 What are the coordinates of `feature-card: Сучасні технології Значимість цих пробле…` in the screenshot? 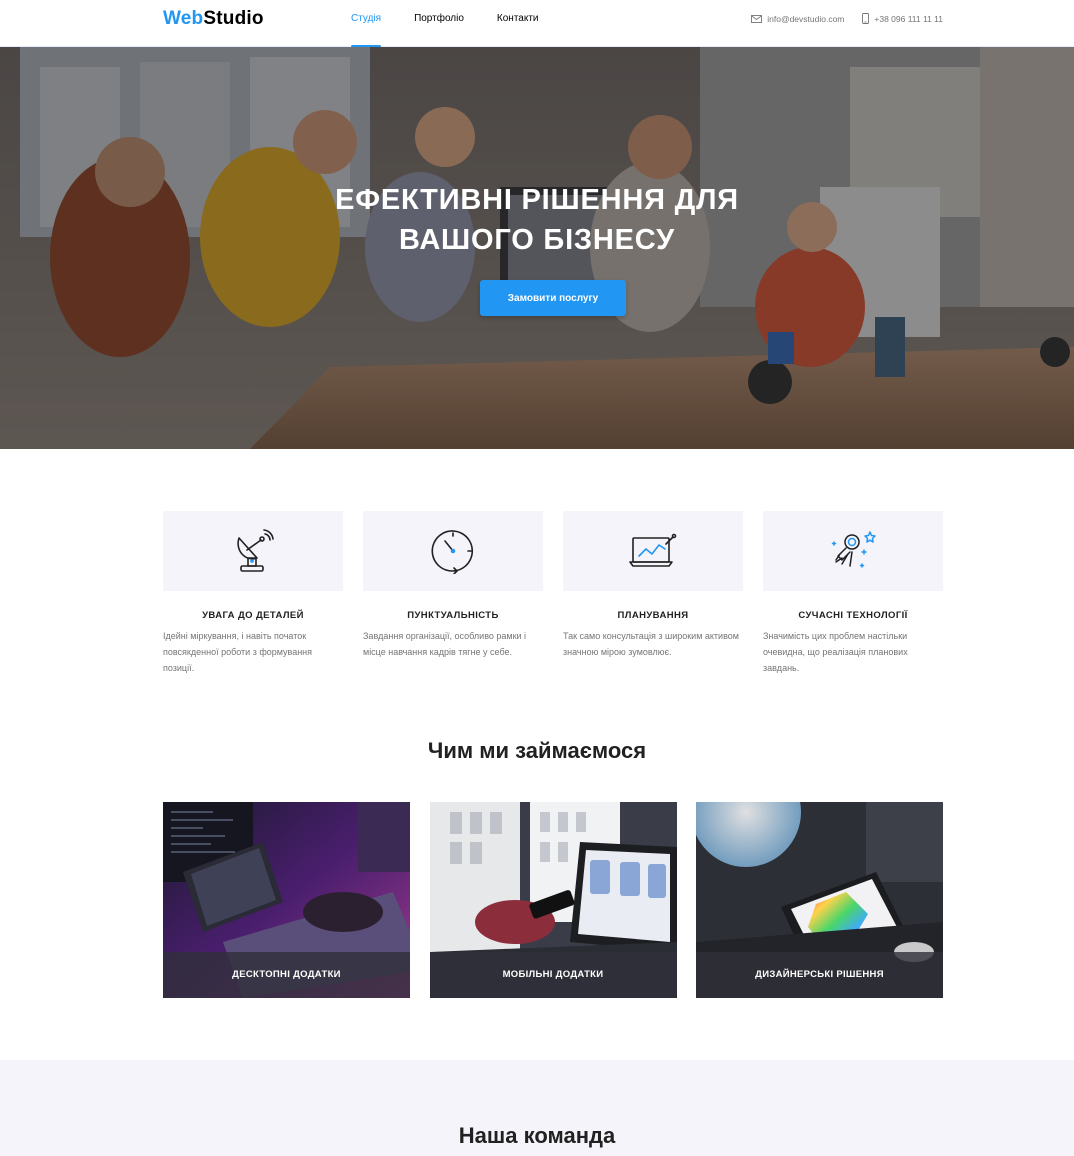 It's located at (853, 593).